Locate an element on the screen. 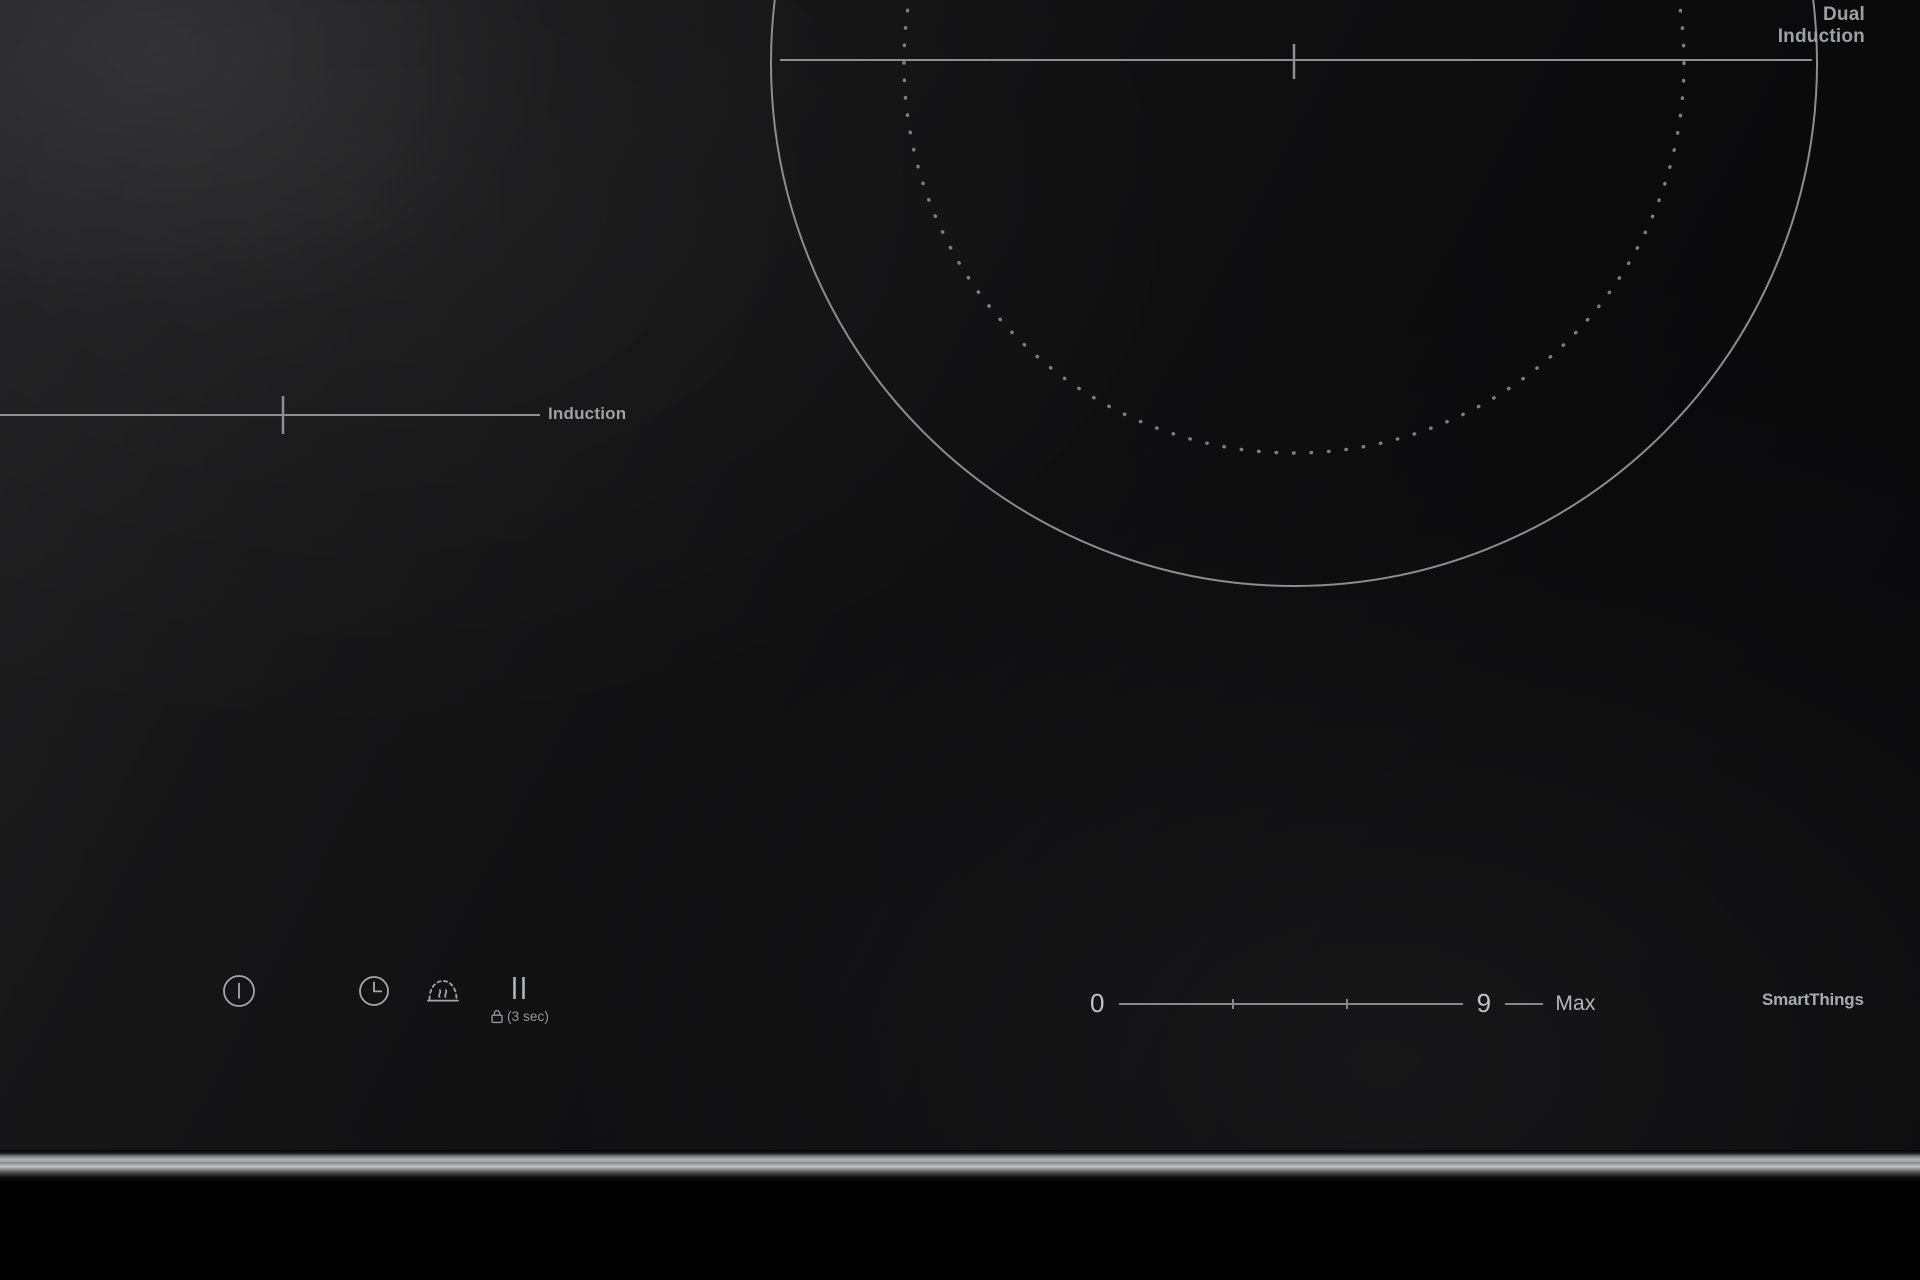 The width and height of the screenshot is (1920, 1280). power-button is located at coordinates (239, 991).